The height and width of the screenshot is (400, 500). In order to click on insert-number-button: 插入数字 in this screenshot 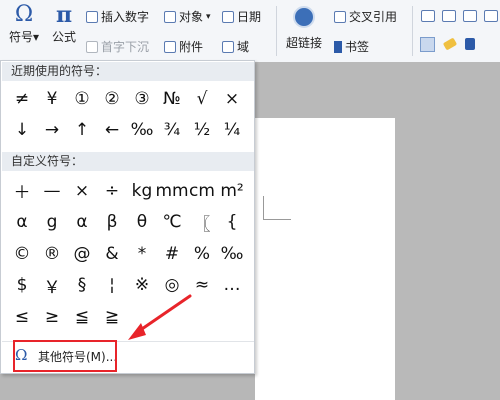, I will do `click(117, 16)`.